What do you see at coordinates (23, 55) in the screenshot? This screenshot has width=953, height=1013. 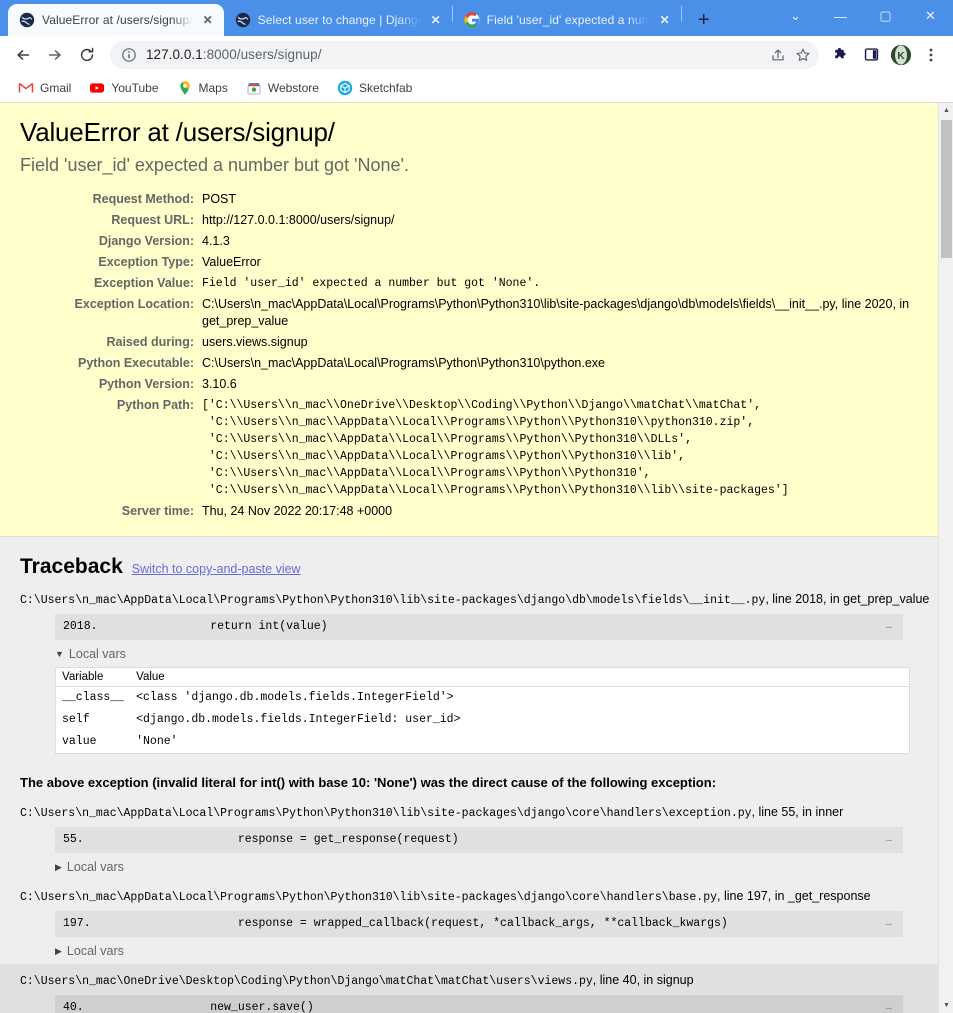 I see `back-button` at bounding box center [23, 55].